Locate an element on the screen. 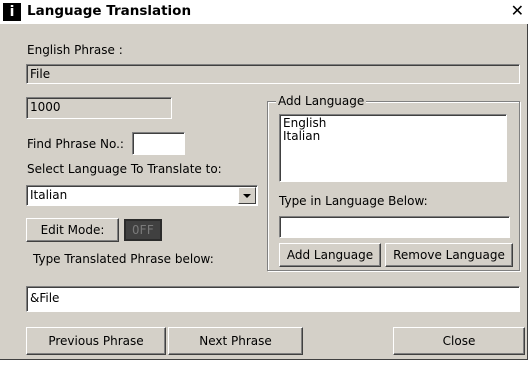 This screenshot has width=530, height=371. select-language-label: Select Language To Translate to: is located at coordinates (124, 169).